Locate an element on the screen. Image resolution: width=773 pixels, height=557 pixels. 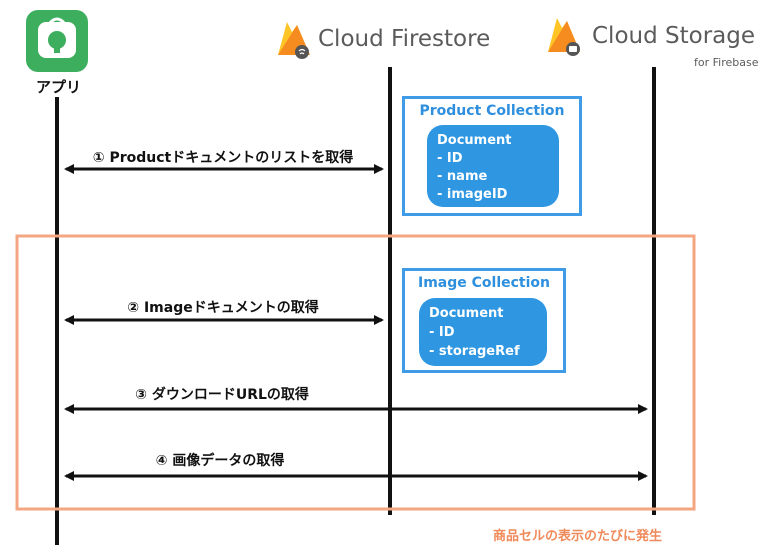
message-label-4: ④ 画像データの取得 is located at coordinates (220, 461).